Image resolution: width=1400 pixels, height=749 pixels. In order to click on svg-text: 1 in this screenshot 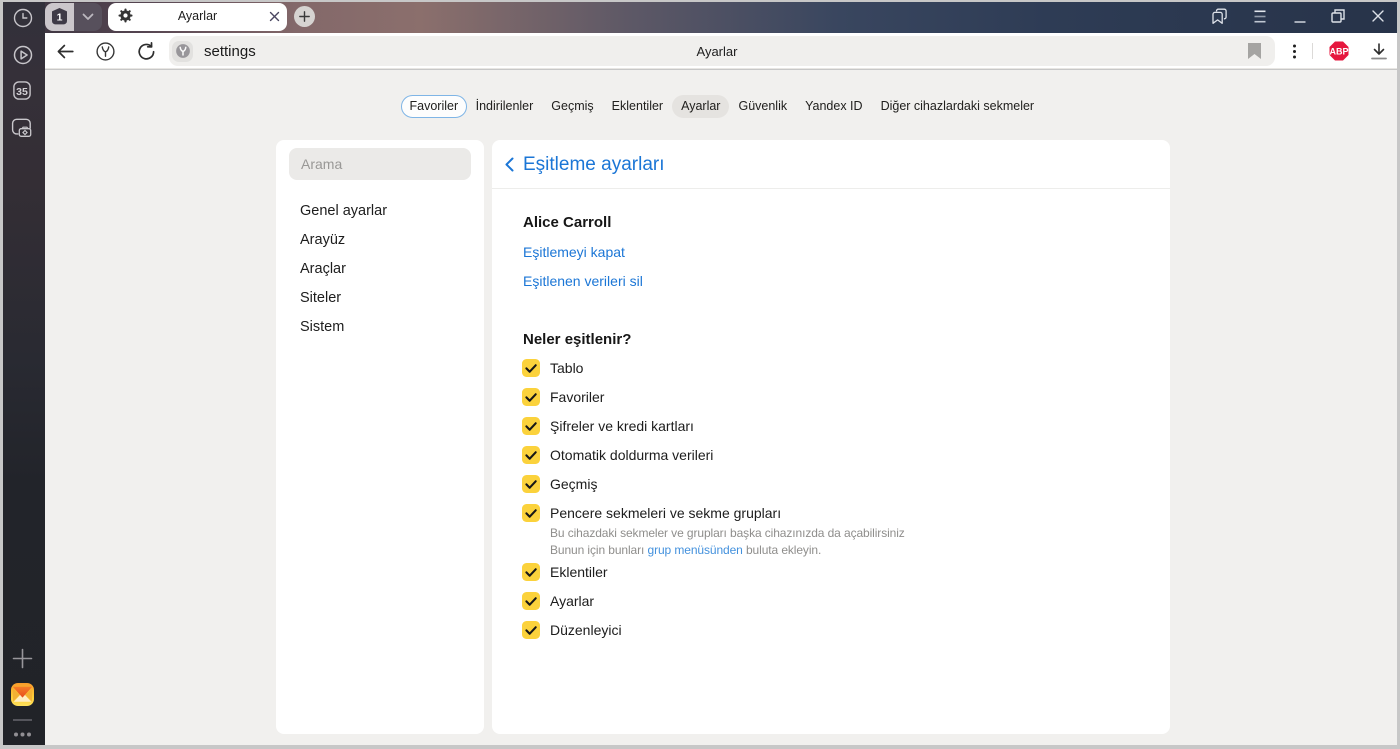, I will do `click(60, 17)`.